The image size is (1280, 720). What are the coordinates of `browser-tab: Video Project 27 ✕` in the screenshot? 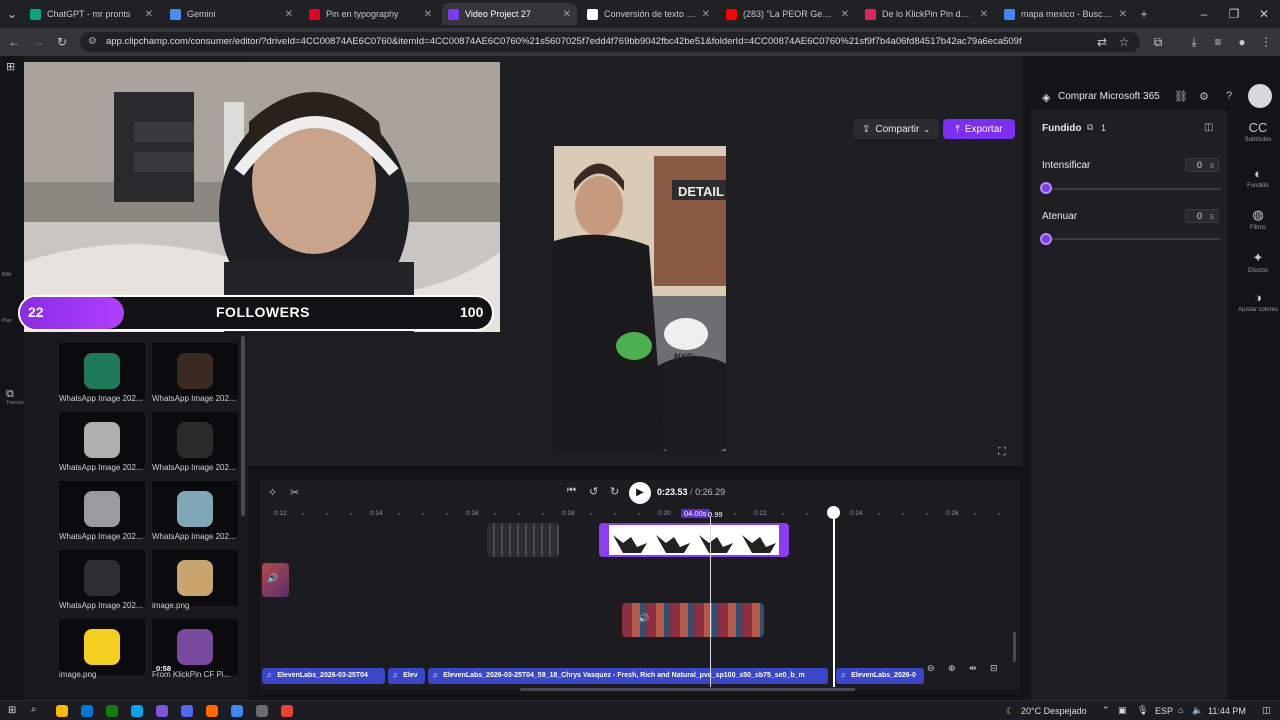 It's located at (509, 14).